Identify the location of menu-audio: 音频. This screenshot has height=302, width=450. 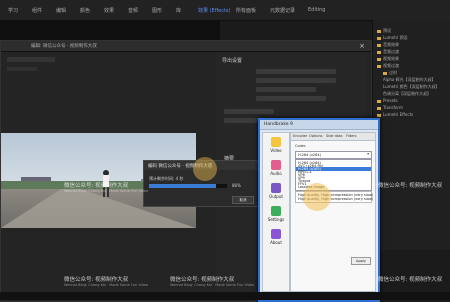
(133, 10).